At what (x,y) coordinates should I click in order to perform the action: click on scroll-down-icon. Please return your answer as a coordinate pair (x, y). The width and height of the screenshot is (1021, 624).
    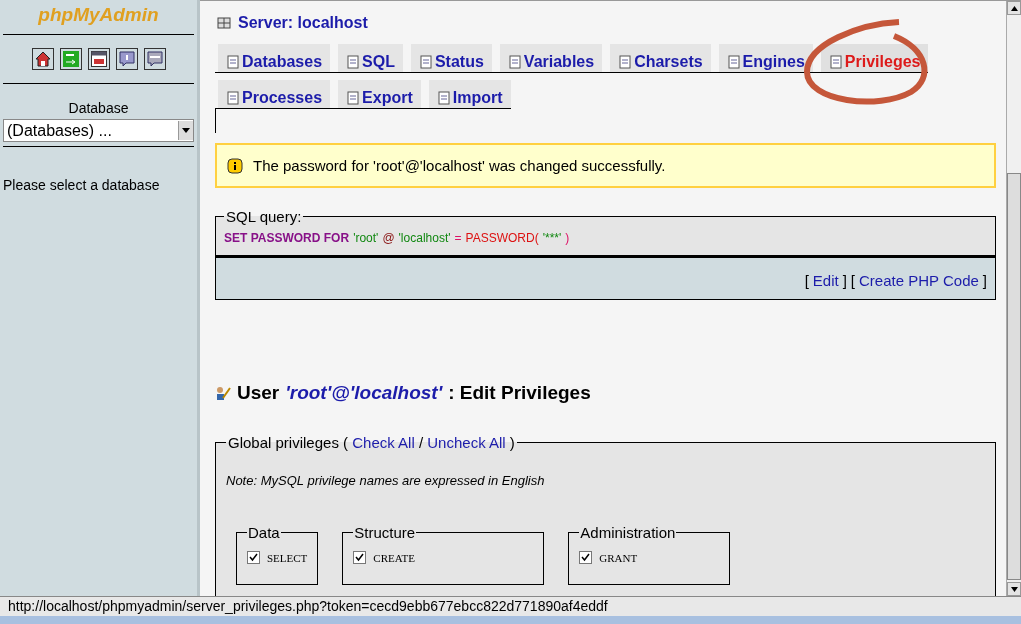
    Looking at the image, I should click on (1014, 589).